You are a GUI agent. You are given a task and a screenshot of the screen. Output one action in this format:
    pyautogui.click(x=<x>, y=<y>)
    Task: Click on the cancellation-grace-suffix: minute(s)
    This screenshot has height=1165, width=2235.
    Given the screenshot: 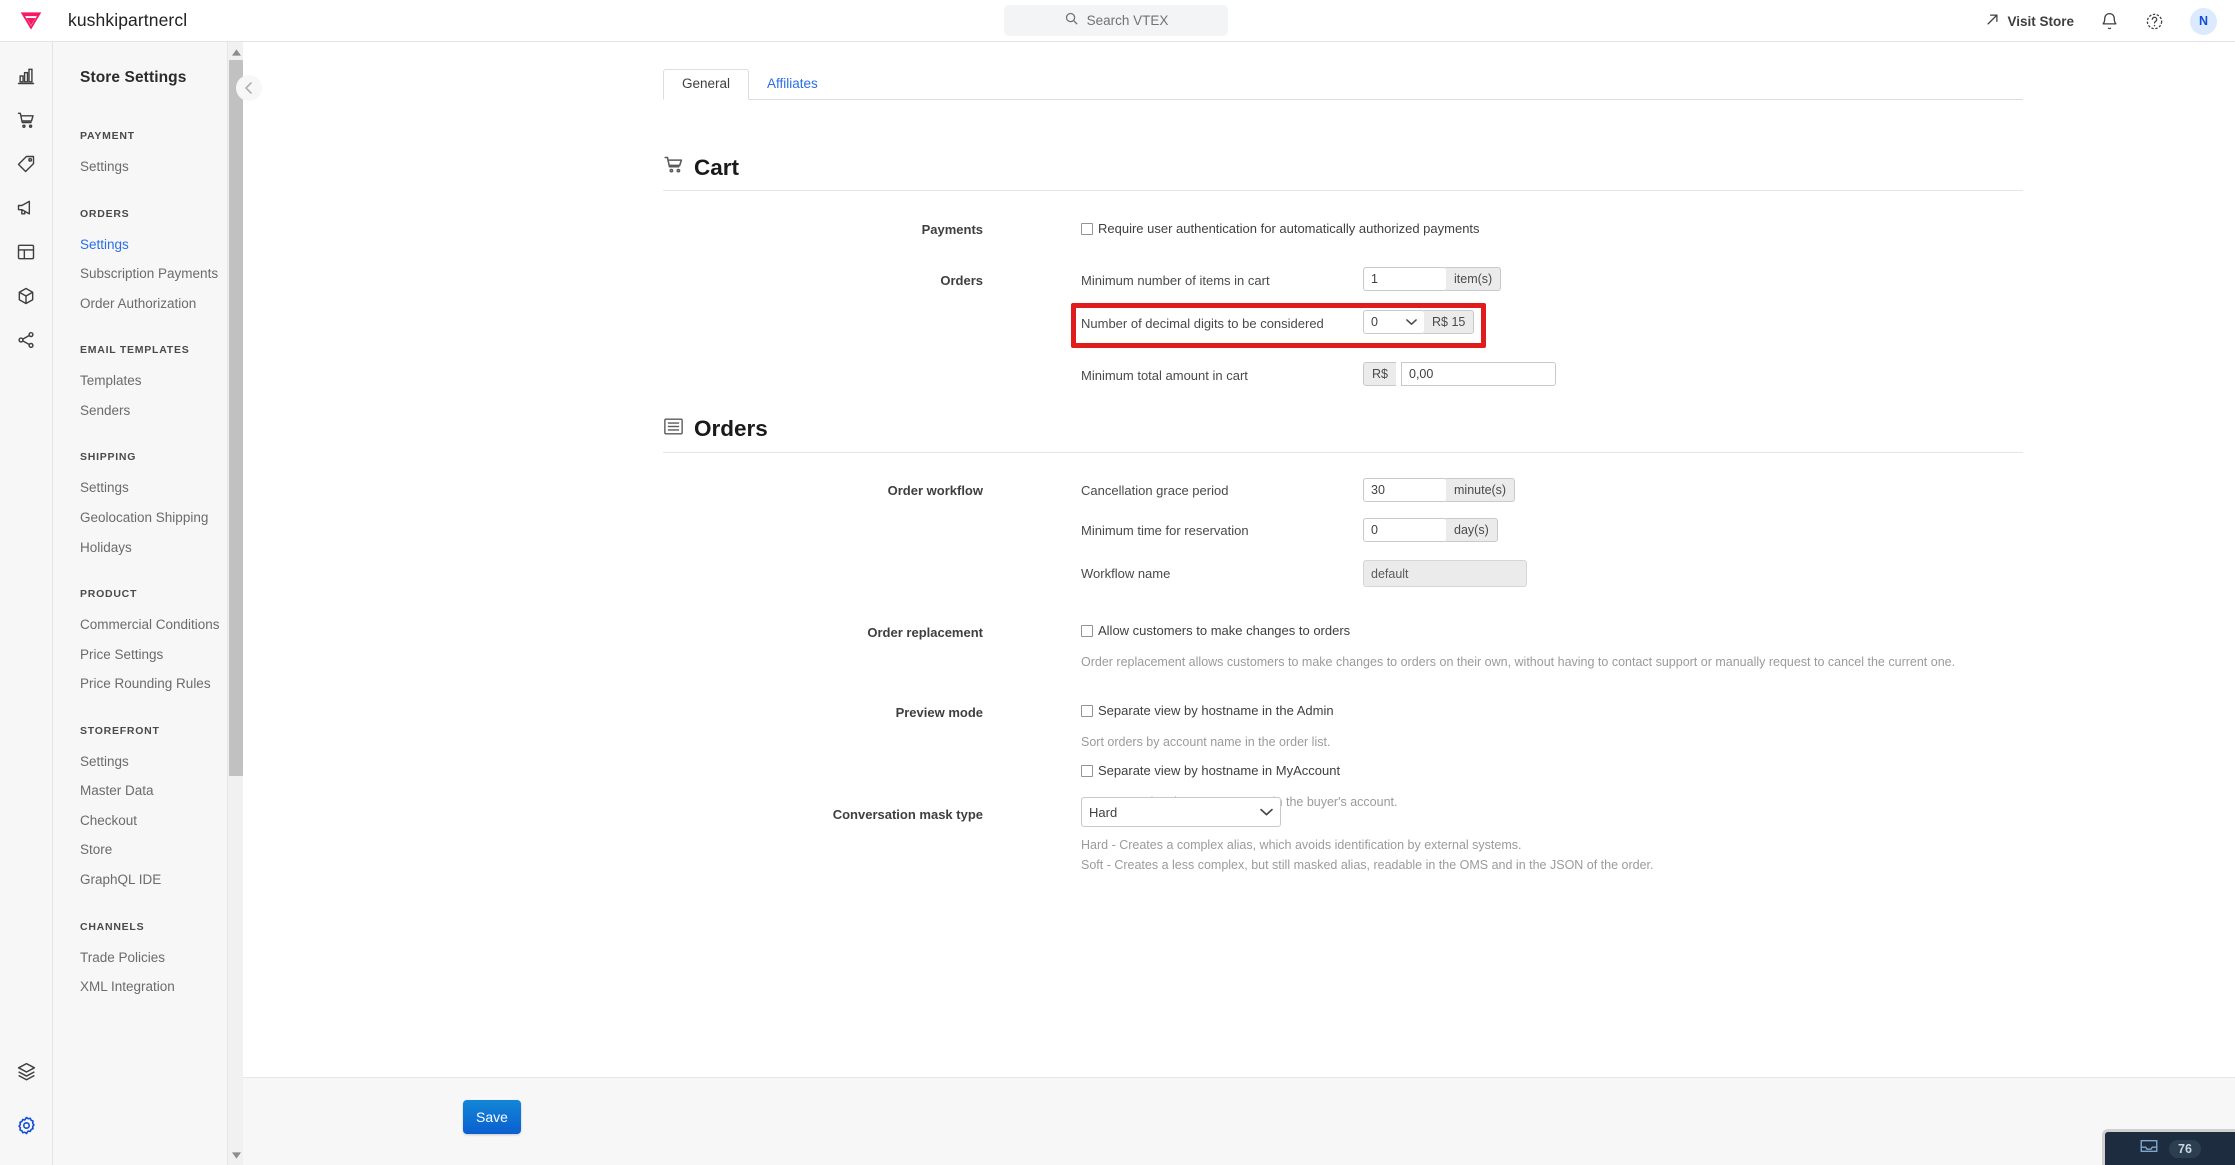 What is the action you would take?
    pyautogui.click(x=1481, y=490)
    